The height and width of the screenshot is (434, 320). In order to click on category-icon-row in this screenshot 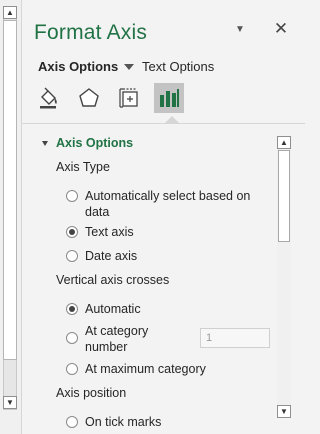, I will do `click(109, 99)`.